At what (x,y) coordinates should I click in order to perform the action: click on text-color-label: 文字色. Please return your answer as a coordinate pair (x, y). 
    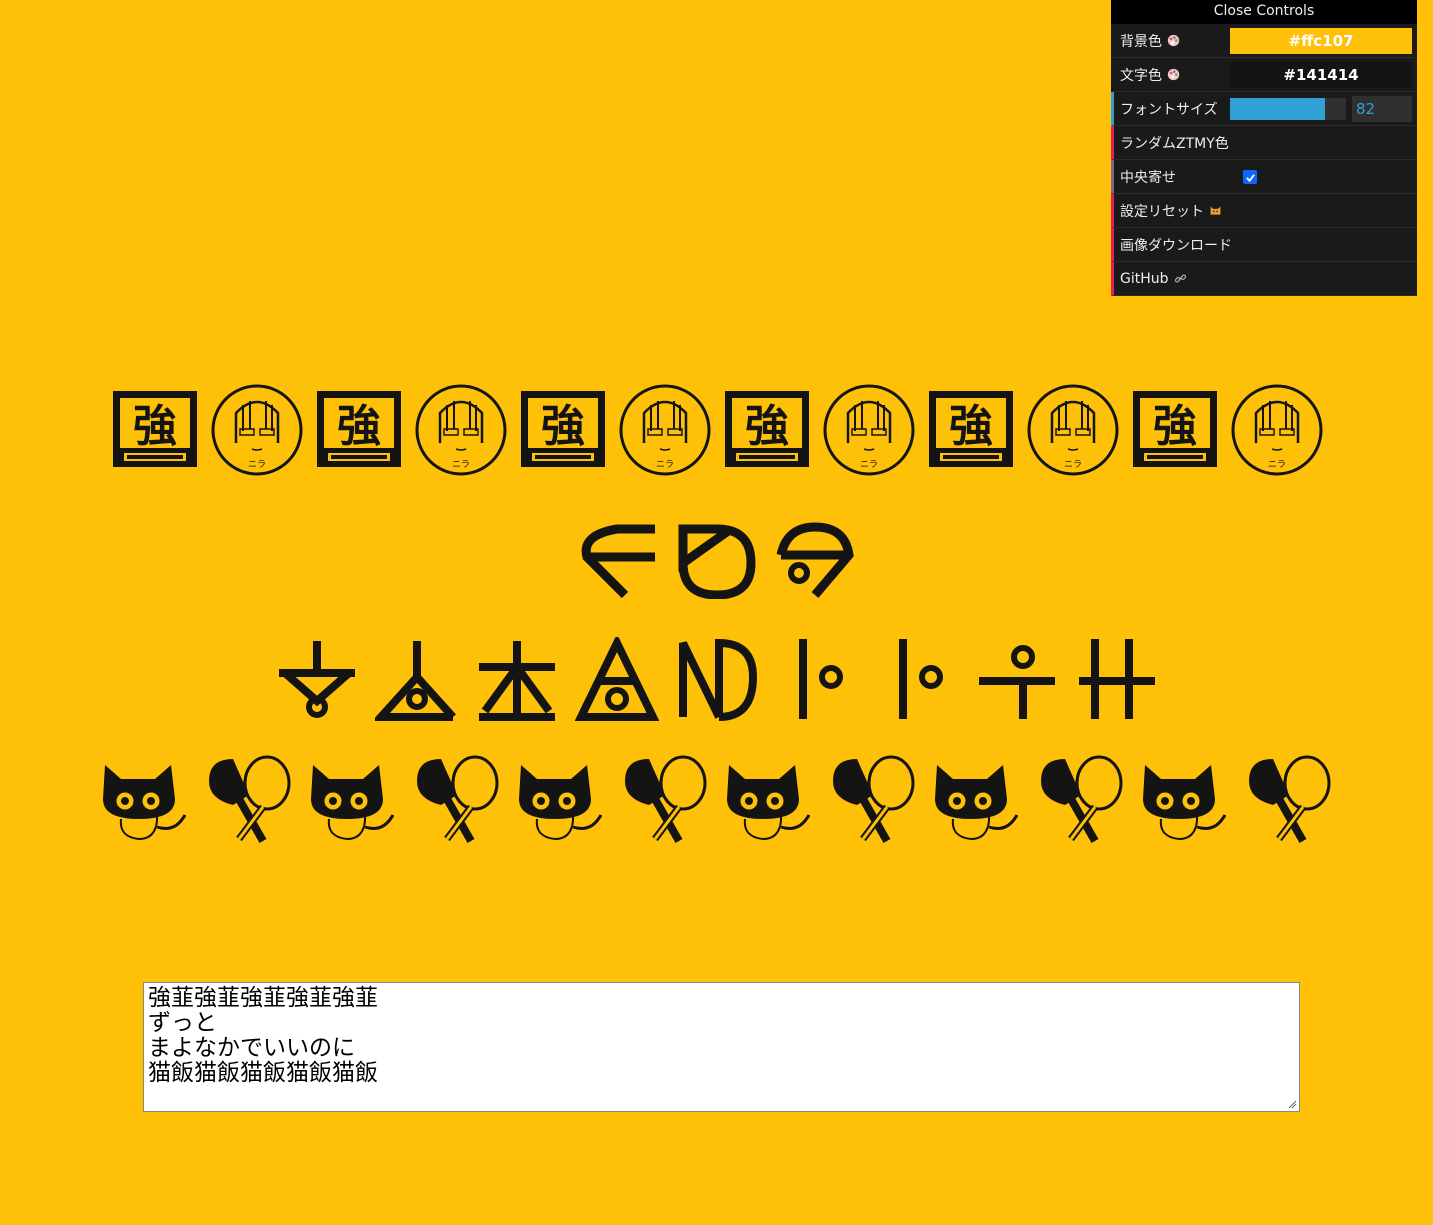
    Looking at the image, I should click on (1141, 75).